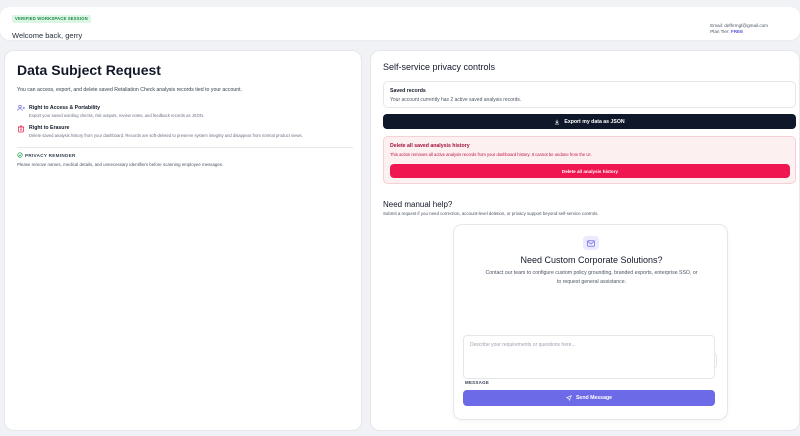 The image size is (800, 436). I want to click on privacy-controls-title: Self-service privacy controls, so click(439, 67).